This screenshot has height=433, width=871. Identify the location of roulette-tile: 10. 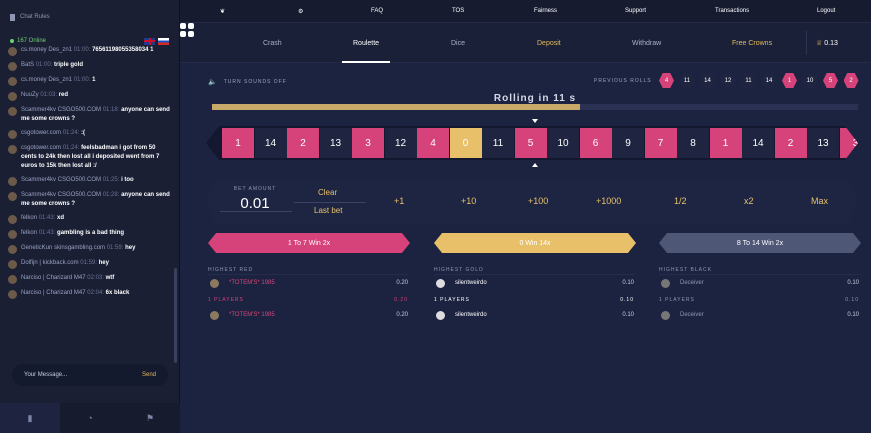
(563, 143).